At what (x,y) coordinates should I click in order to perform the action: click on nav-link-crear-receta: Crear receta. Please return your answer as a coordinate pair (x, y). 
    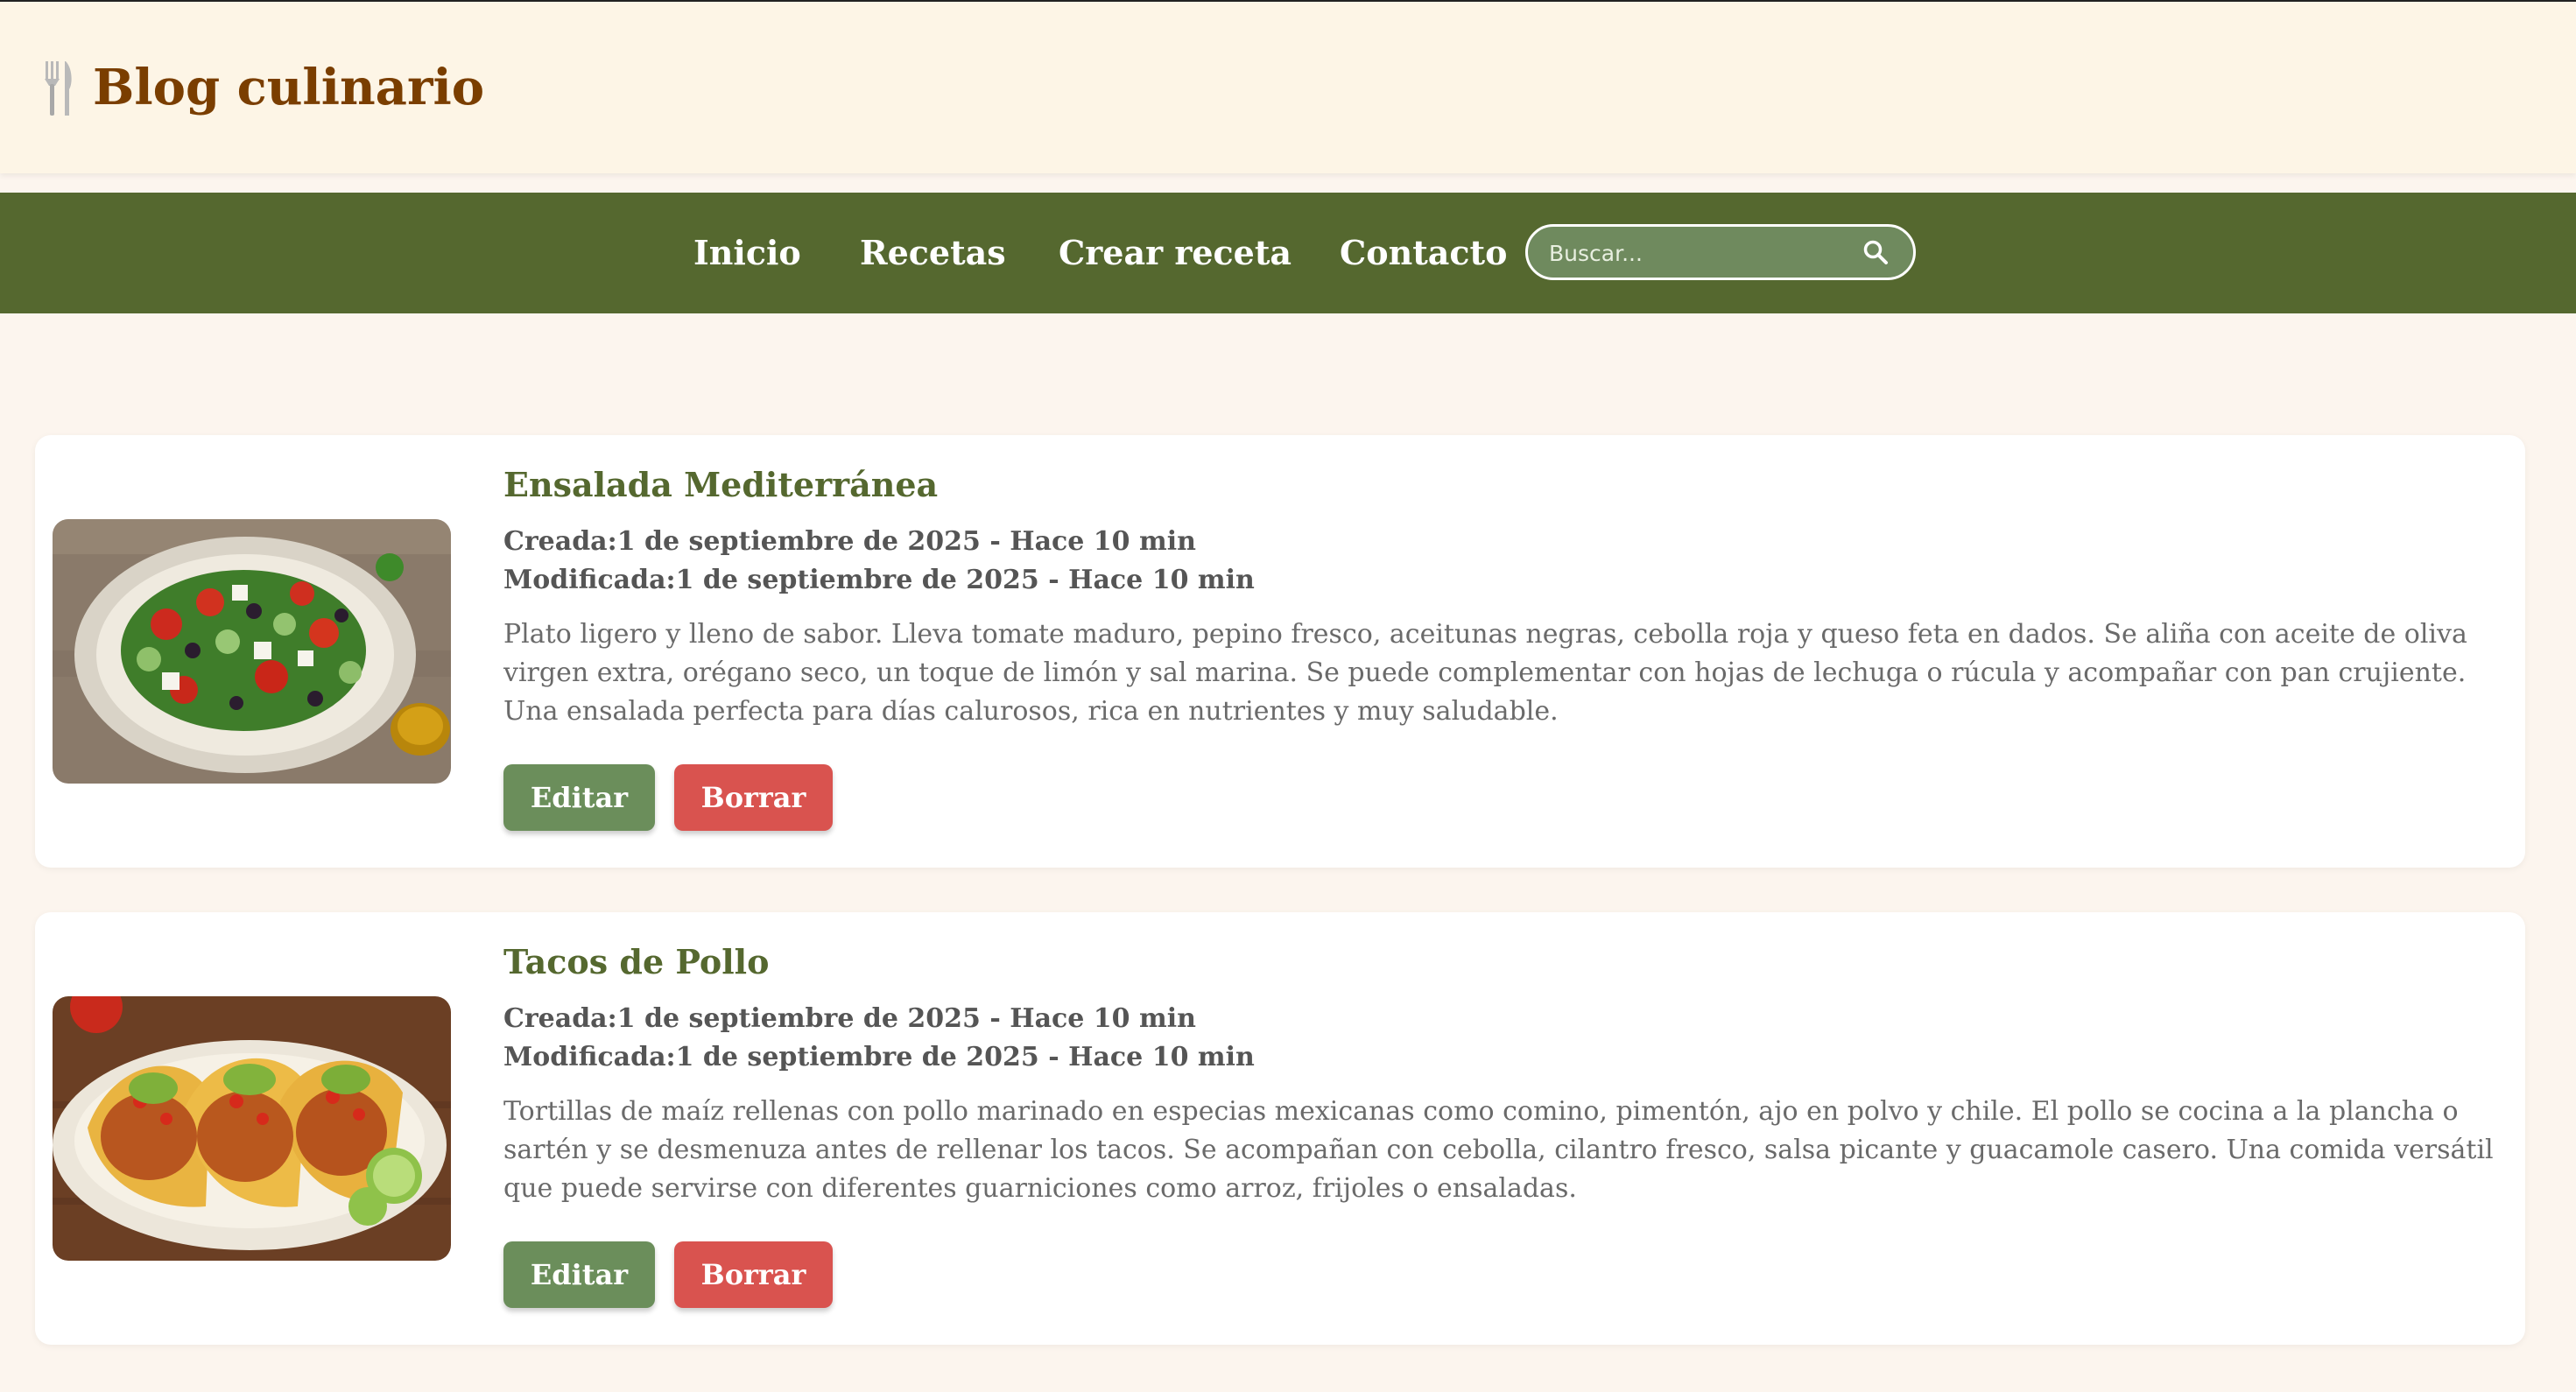
    Looking at the image, I should click on (1175, 253).